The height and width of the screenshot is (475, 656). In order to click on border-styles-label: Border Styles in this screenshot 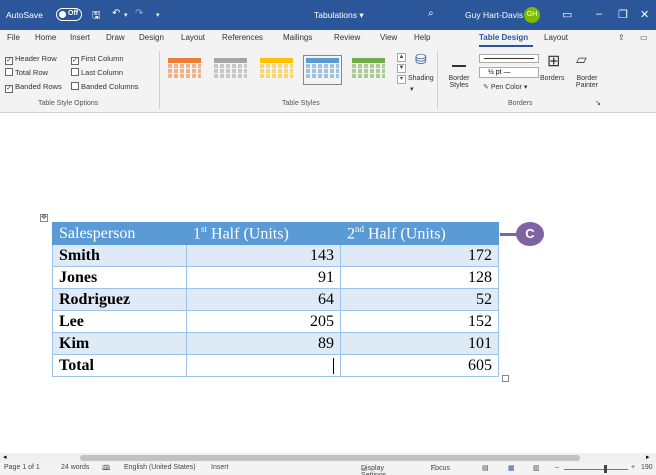, I will do `click(459, 82)`.